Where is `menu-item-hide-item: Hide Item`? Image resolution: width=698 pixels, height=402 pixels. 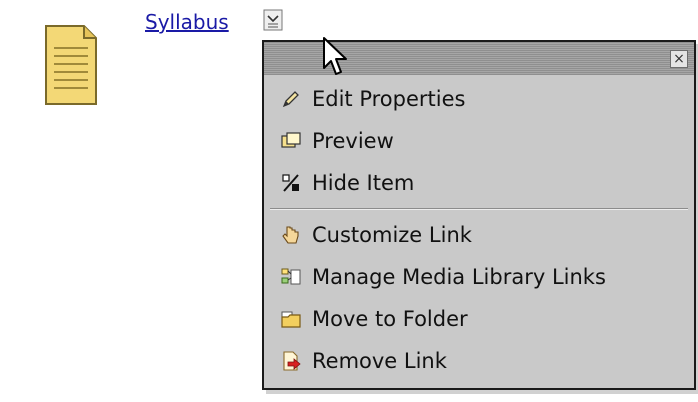 menu-item-hide-item: Hide Item is located at coordinates (479, 183).